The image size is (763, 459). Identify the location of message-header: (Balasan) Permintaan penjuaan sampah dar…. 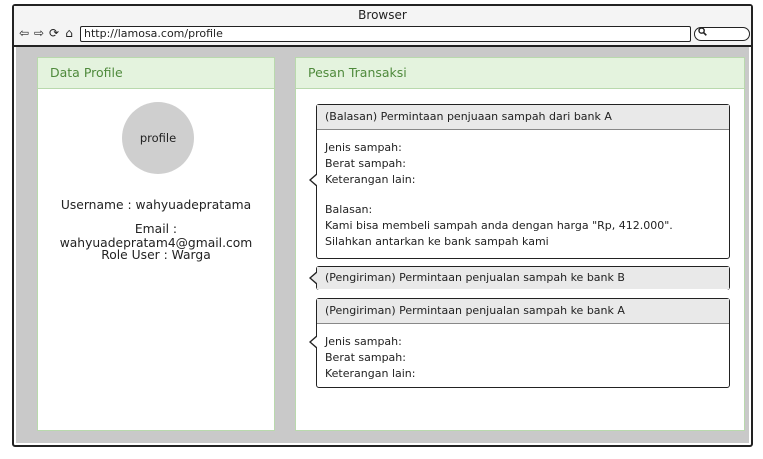
(523, 117).